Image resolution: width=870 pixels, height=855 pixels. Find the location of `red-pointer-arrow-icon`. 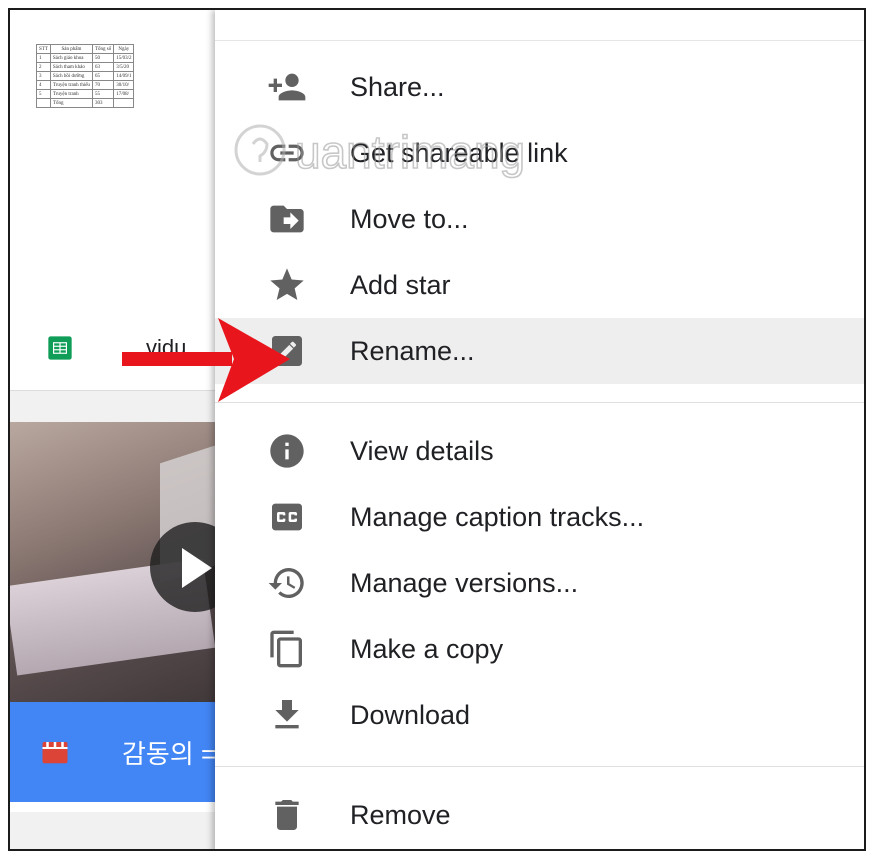

red-pointer-arrow-icon is located at coordinates (206, 360).